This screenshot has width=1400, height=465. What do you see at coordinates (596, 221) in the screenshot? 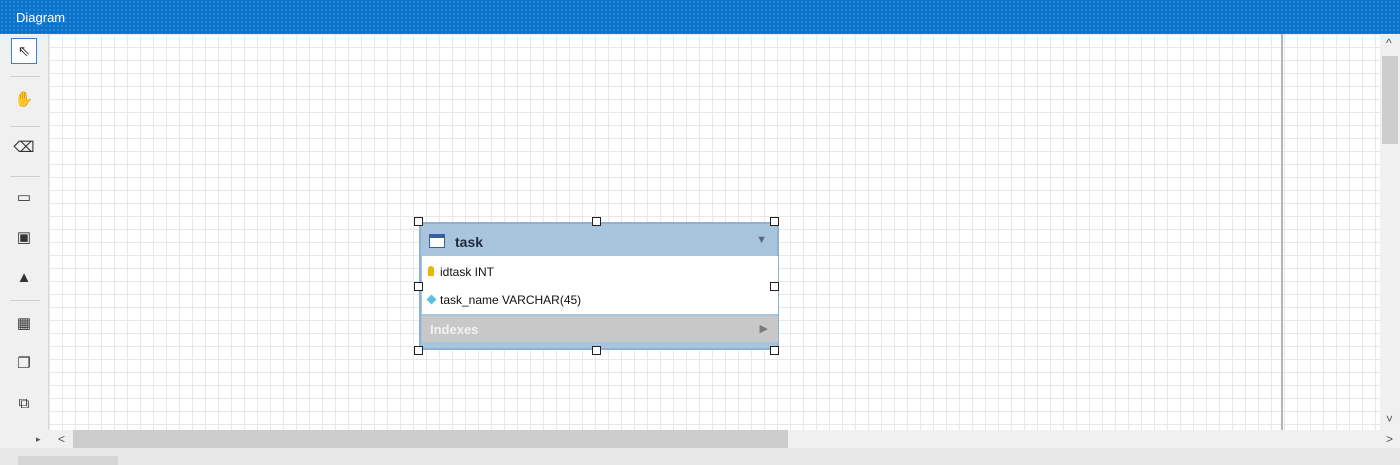
I see `resize-handle-top` at bounding box center [596, 221].